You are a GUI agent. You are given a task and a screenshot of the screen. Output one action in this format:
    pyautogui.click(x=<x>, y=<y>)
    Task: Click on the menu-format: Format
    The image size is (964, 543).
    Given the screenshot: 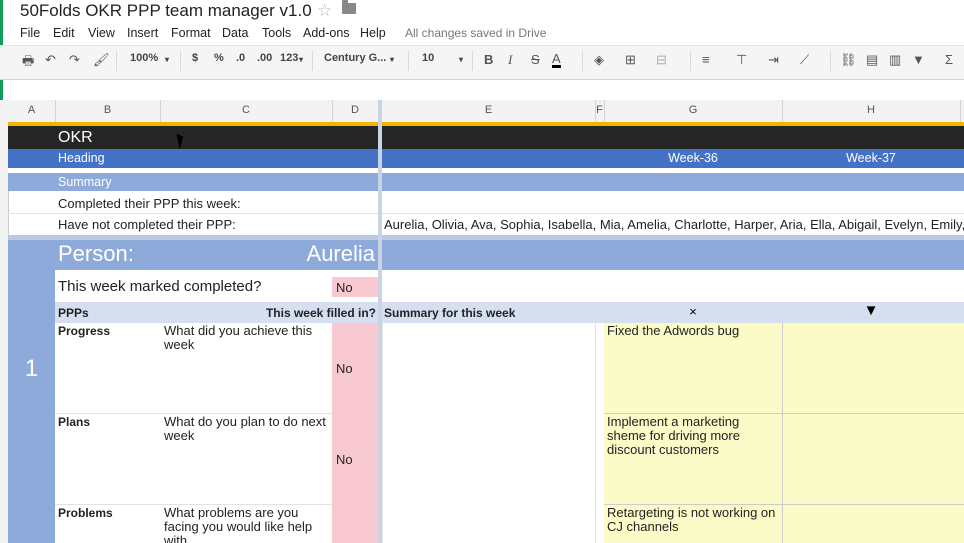 What is the action you would take?
    pyautogui.click(x=191, y=33)
    